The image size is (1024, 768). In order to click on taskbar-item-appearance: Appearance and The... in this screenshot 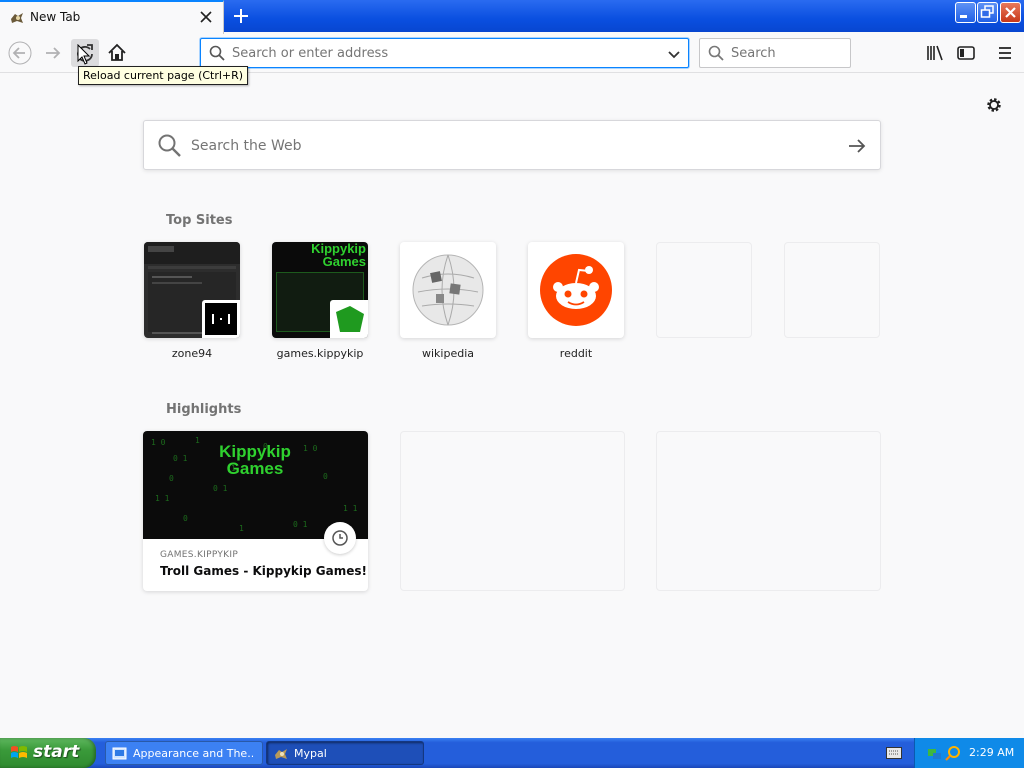, I will do `click(184, 753)`.